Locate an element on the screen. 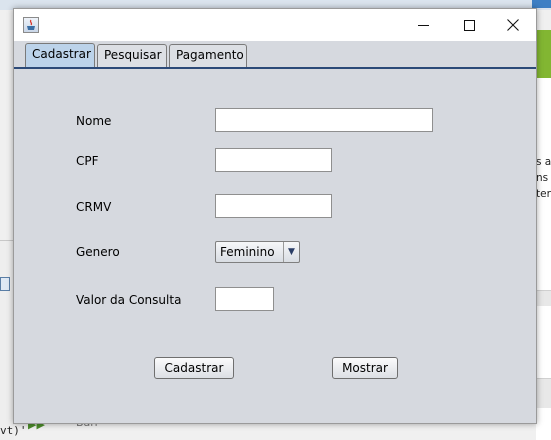 This screenshot has height=440, width=551. valor-label: Valor da Consulta is located at coordinates (129, 300).